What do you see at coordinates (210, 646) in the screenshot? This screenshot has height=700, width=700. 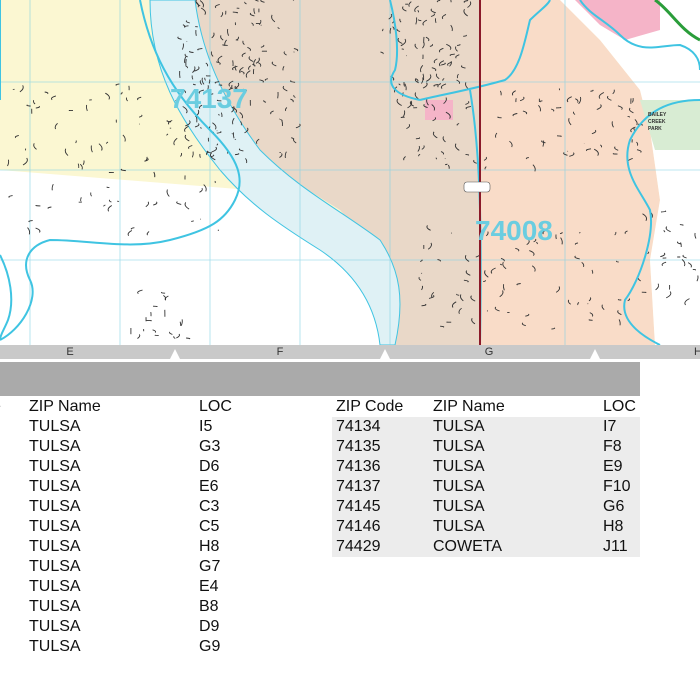 I see `loc-cell: G9` at bounding box center [210, 646].